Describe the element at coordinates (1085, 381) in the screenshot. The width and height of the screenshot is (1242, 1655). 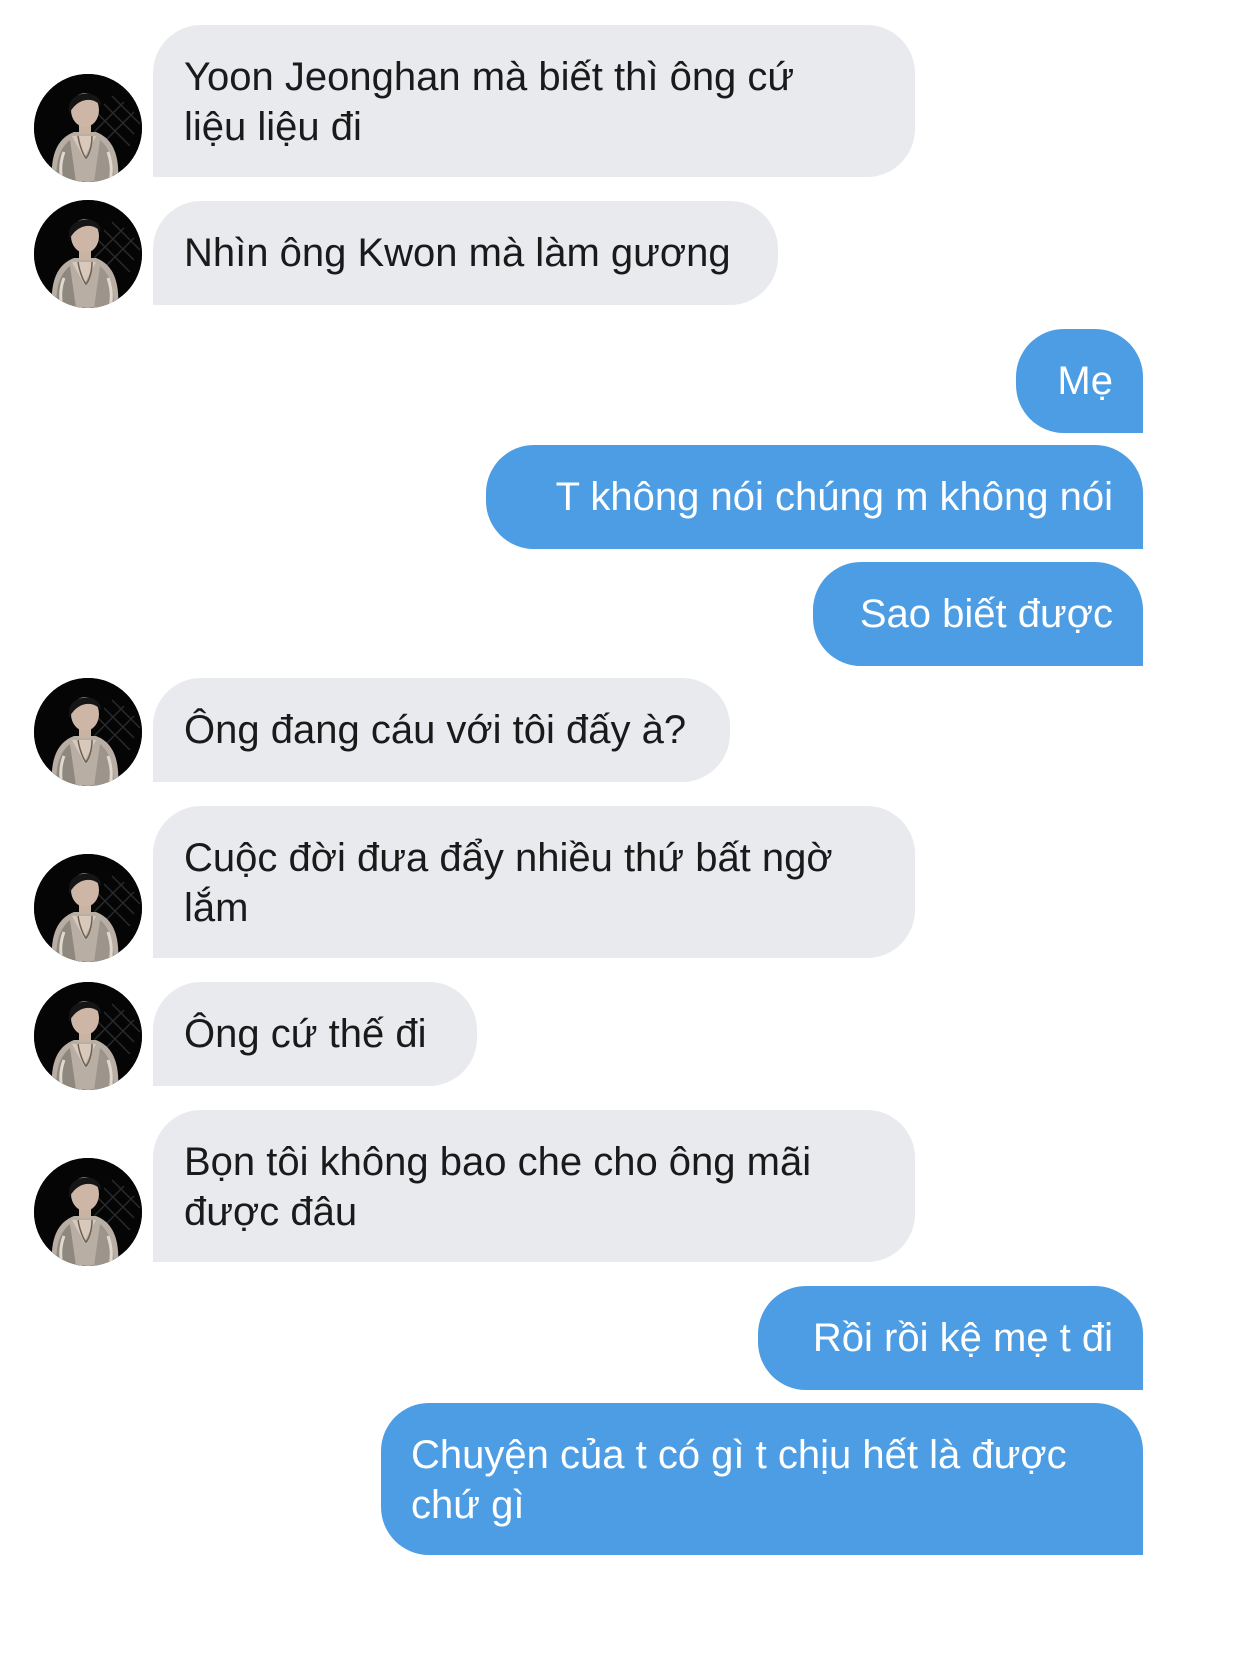
I see `message-line: Mẹ` at that location.